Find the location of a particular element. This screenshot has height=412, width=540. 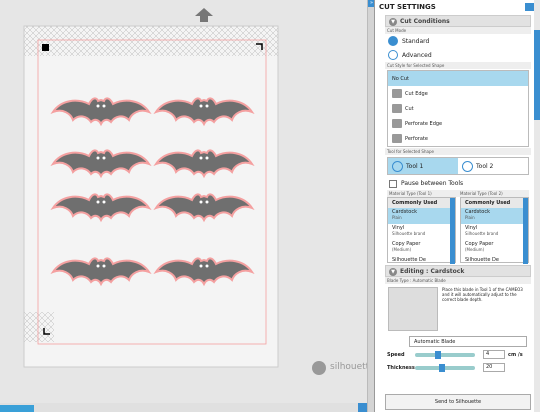

tool-2-icon is located at coordinates (467, 166).